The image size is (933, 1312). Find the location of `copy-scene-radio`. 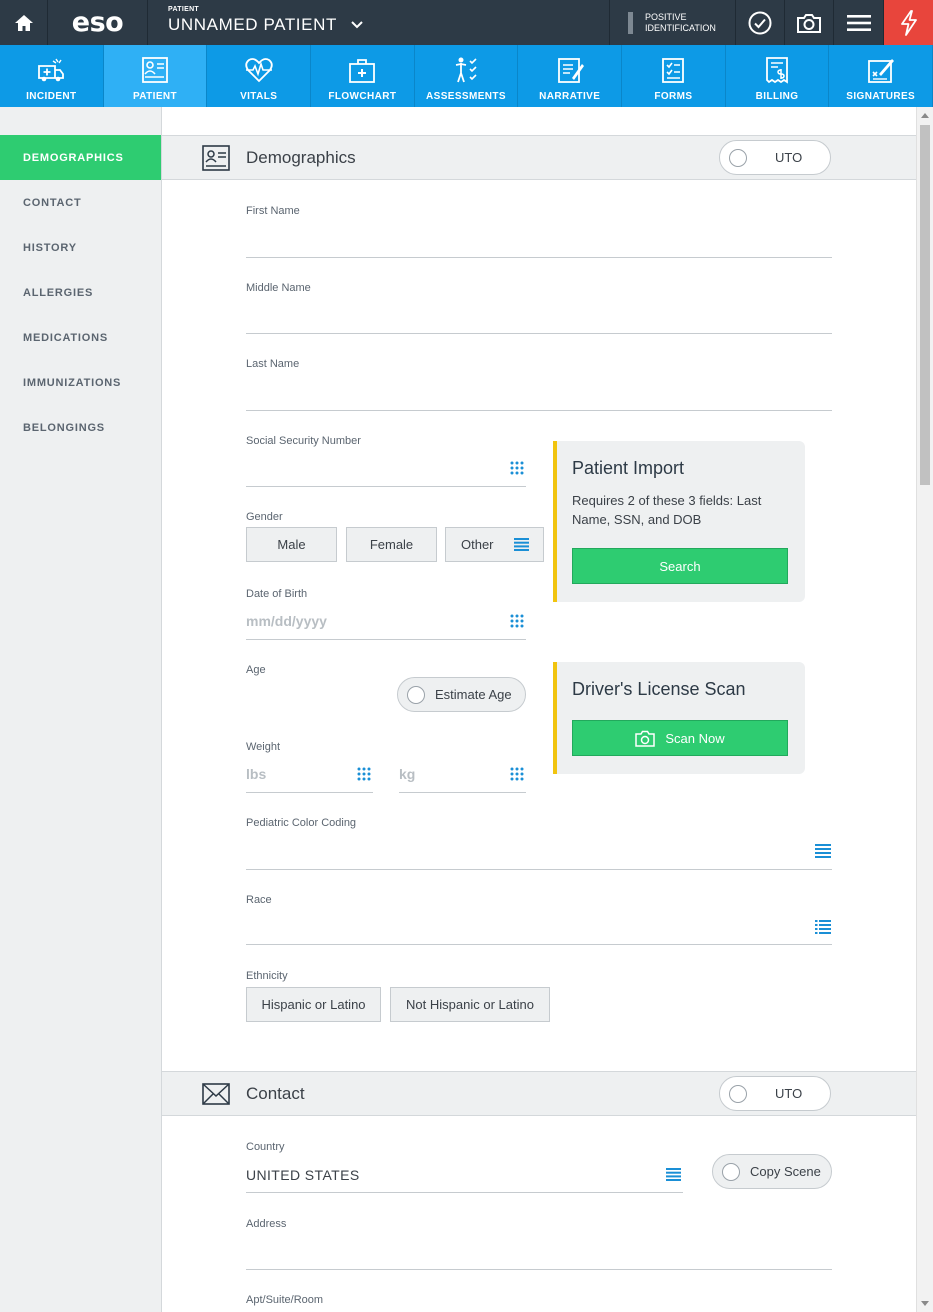

copy-scene-radio is located at coordinates (731, 1171).